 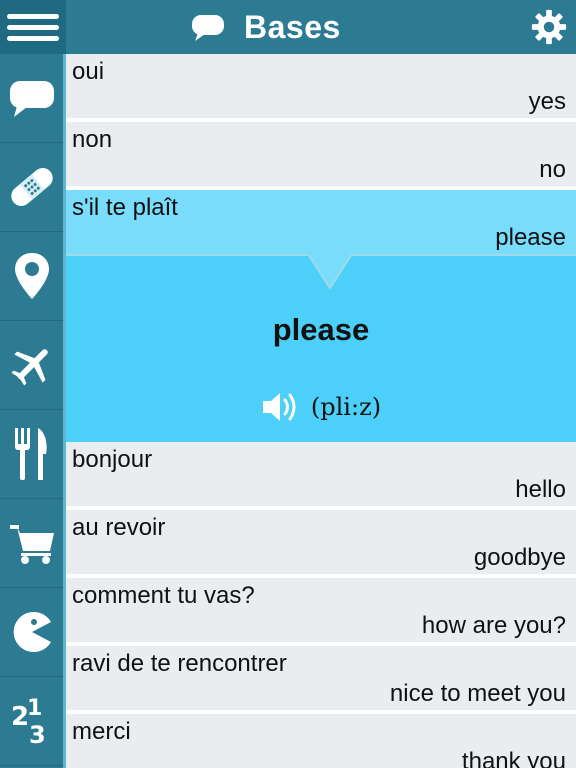 I want to click on french-phrase: oui, so click(x=88, y=71).